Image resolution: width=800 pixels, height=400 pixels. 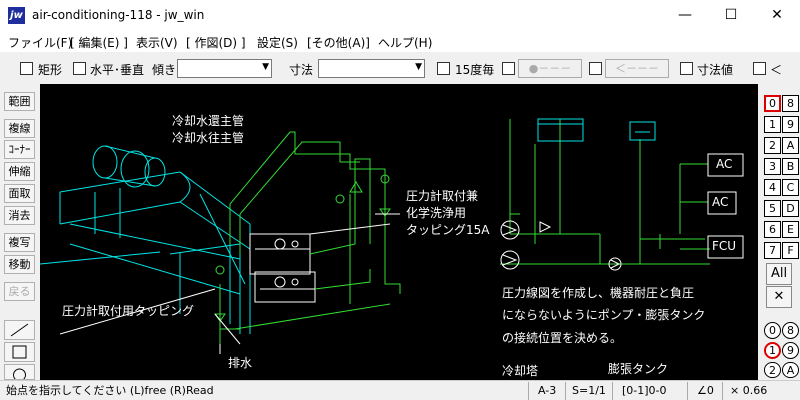 I want to click on dimension-label: 寸法, so click(x=301, y=70).